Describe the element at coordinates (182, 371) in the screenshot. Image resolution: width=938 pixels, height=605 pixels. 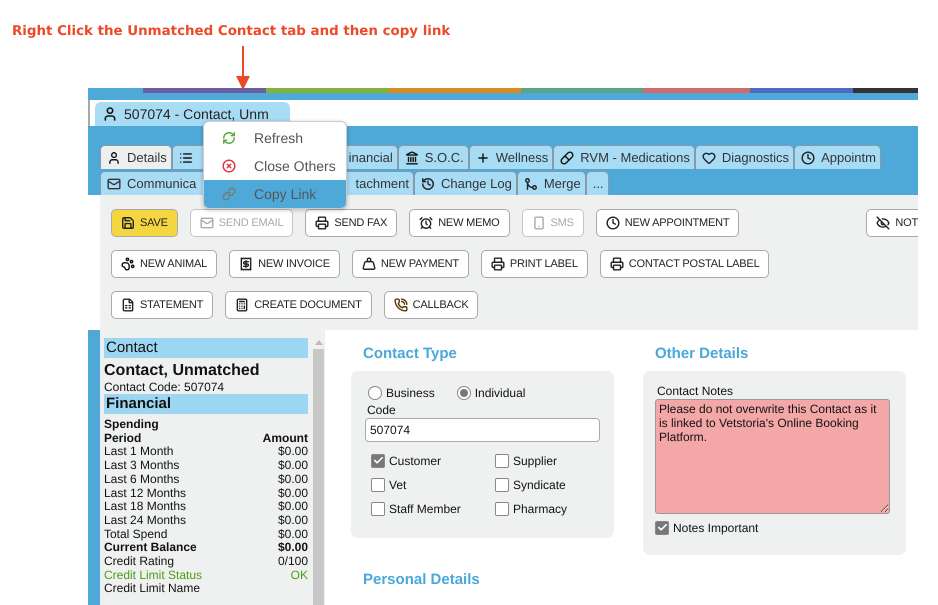
I see `contact-name: Contact, Unmatched` at that location.